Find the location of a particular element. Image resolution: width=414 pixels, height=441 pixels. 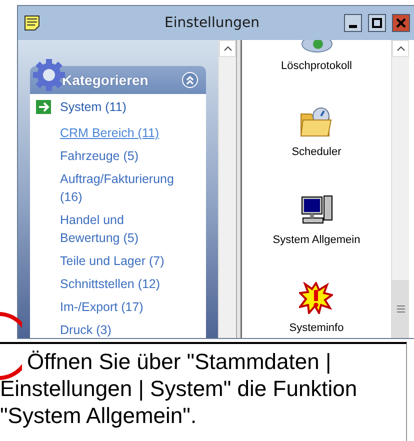

category-link: Teile und Lager (7) is located at coordinates (117, 261).